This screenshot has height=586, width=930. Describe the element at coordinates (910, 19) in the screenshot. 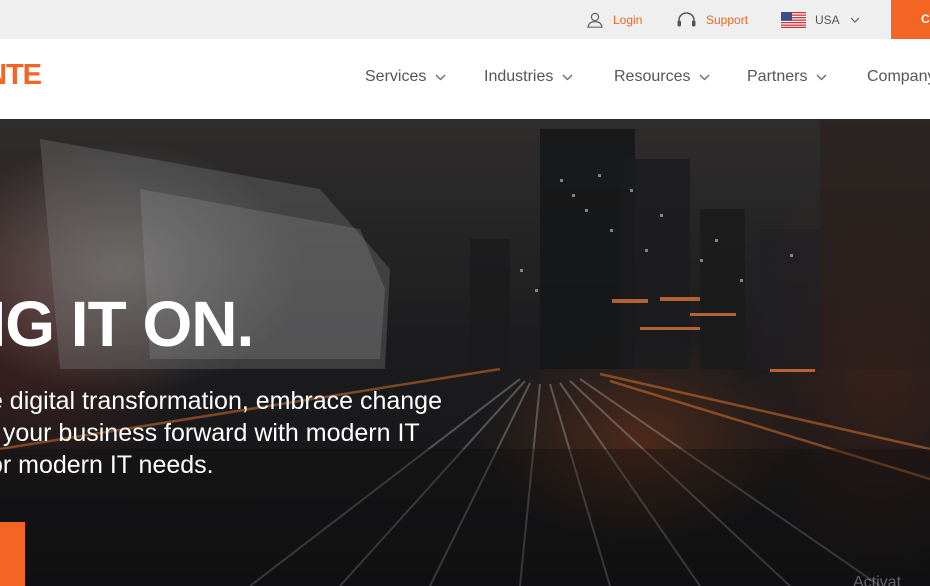

I see `contact-button: C` at that location.